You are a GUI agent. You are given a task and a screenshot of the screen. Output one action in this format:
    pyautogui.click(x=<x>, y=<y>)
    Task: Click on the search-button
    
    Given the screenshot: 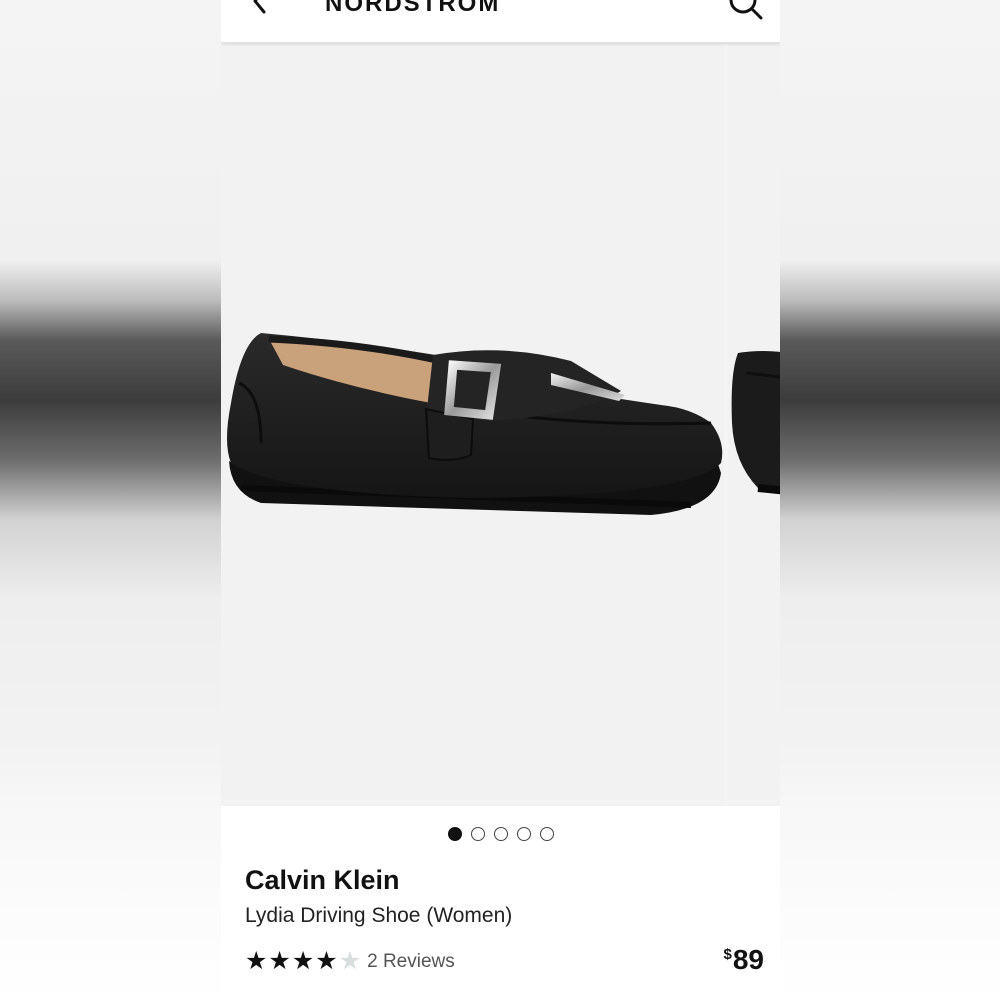 What is the action you would take?
    pyautogui.click(x=746, y=11)
    